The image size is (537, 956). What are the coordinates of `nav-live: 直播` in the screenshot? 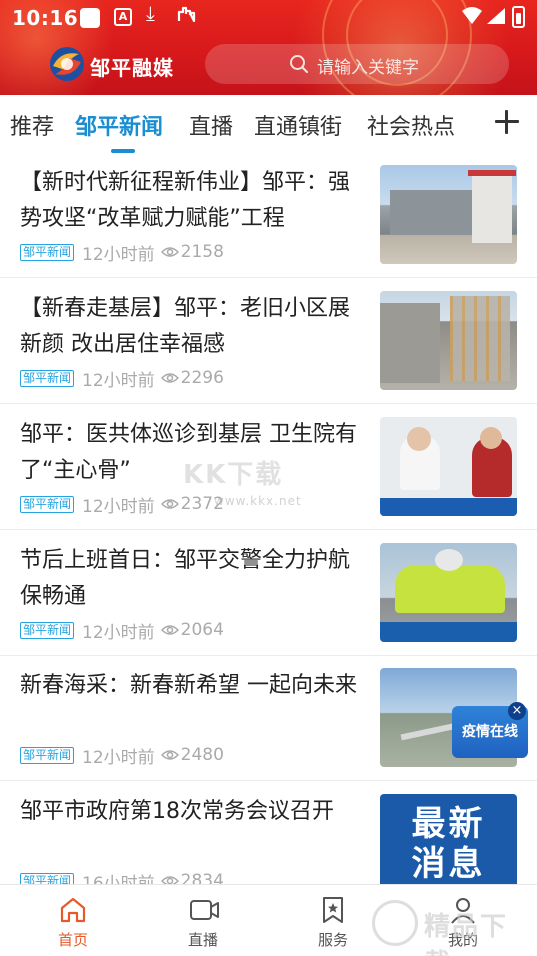 It's located at (203, 920).